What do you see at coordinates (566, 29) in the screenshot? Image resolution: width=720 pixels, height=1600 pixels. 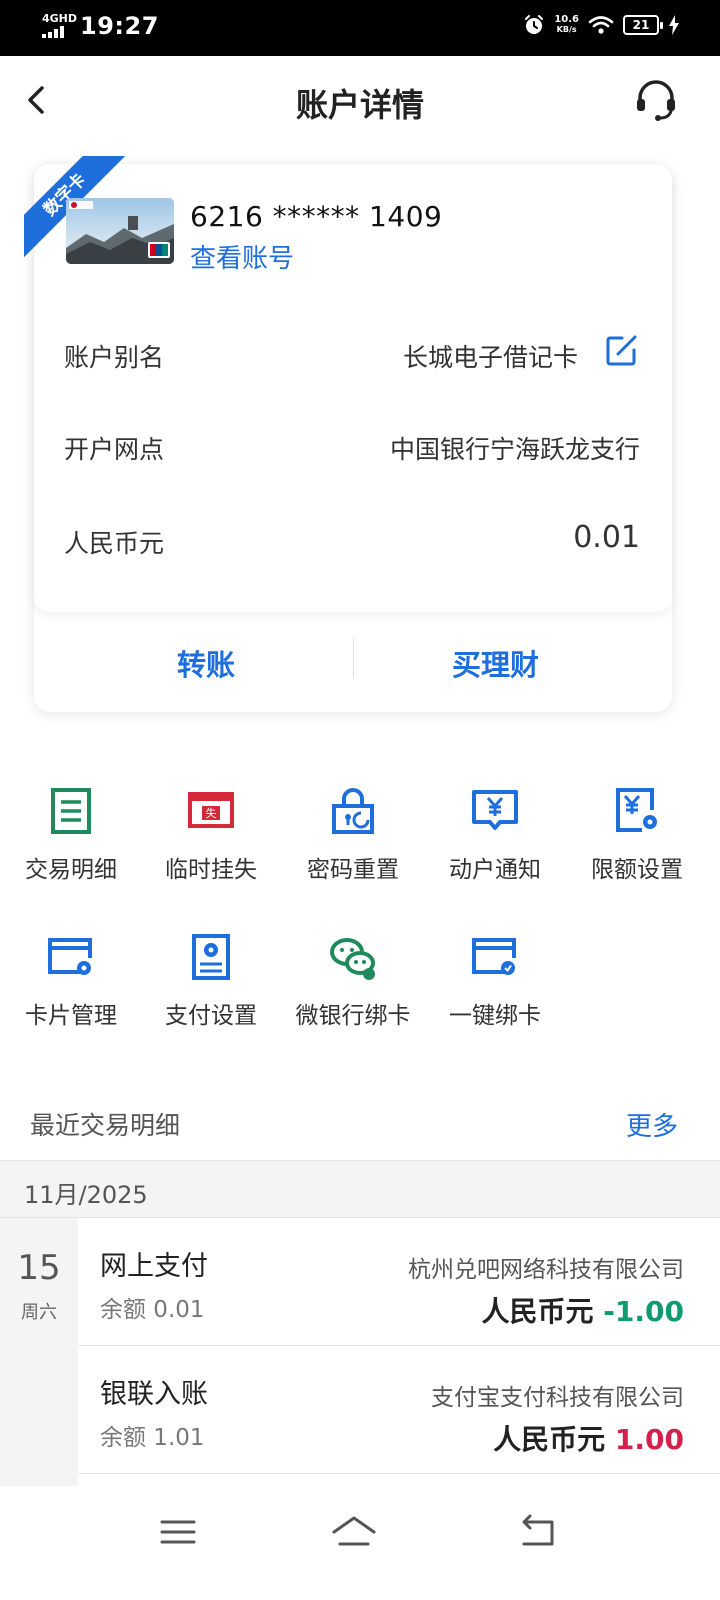 I see `speed-unit: KB/s` at bounding box center [566, 29].